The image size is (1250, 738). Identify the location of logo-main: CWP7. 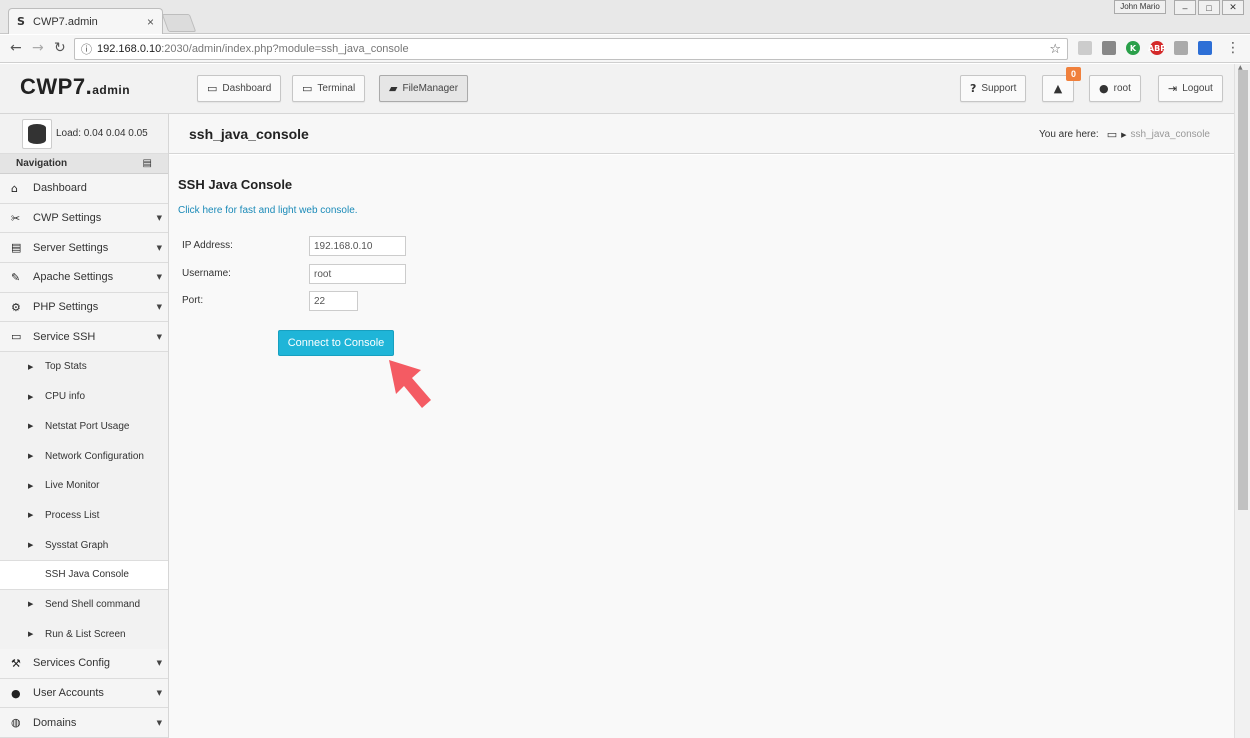
(53, 86).